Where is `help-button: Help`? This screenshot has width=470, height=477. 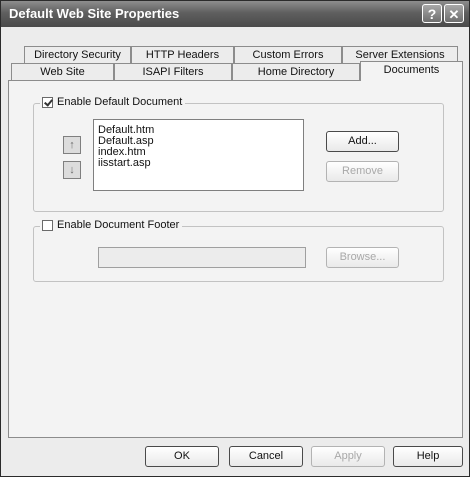
help-button: Help is located at coordinates (428, 456).